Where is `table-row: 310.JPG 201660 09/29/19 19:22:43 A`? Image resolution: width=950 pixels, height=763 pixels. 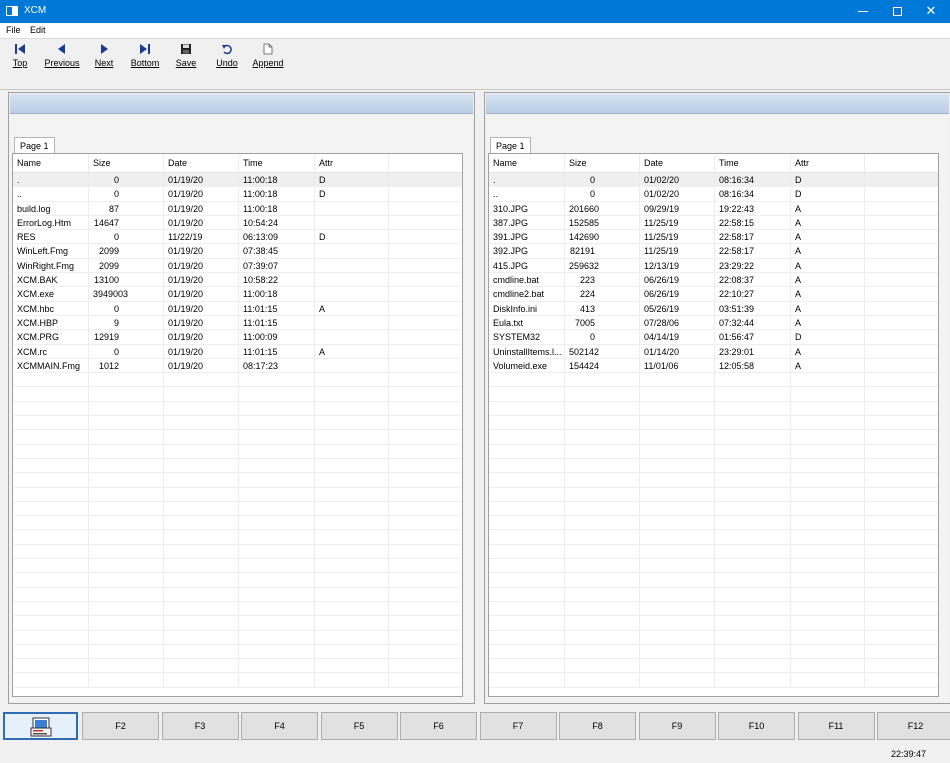 table-row: 310.JPG 201660 09/29/19 19:22:43 A is located at coordinates (713, 208).